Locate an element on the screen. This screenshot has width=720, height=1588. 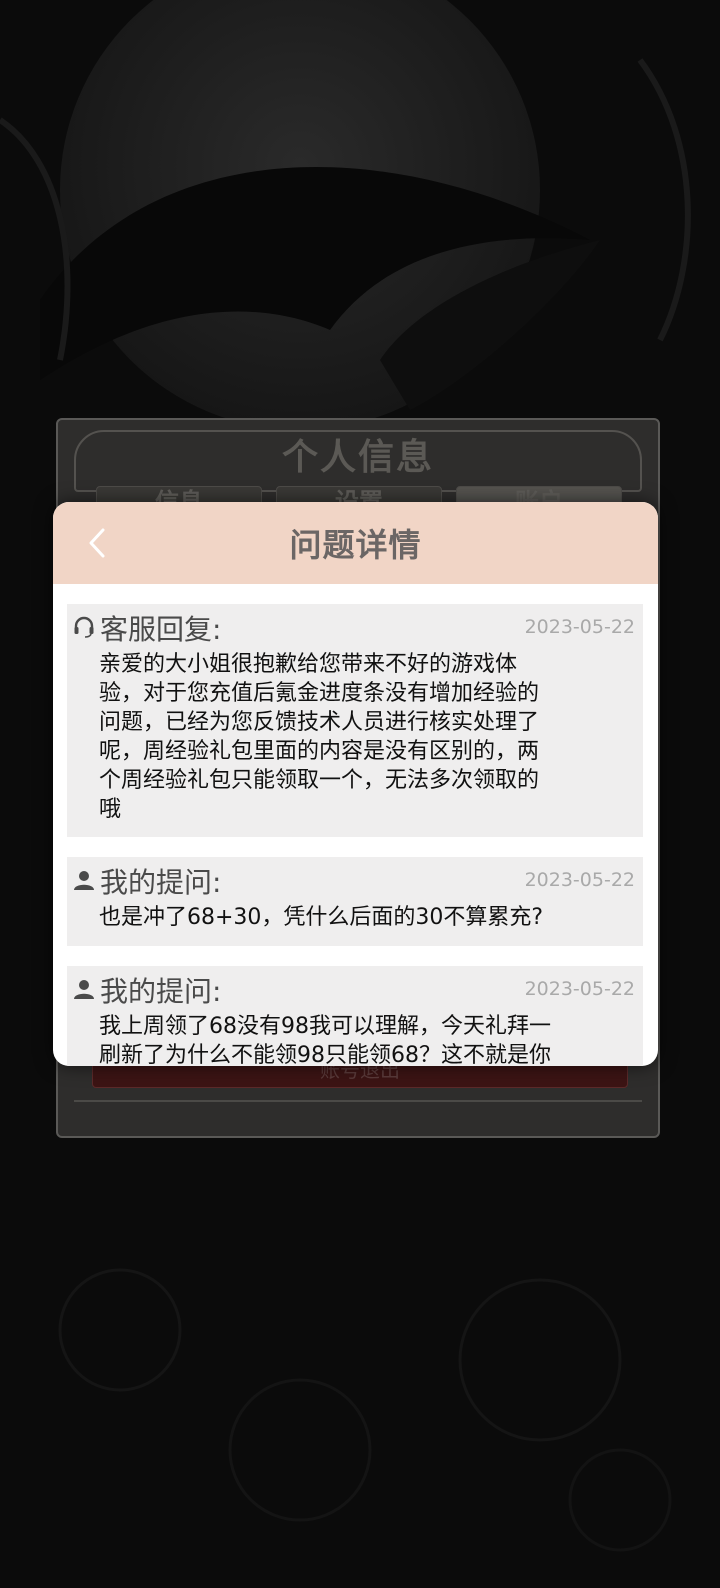
message-label: 客服回复: is located at coordinates (161, 629).